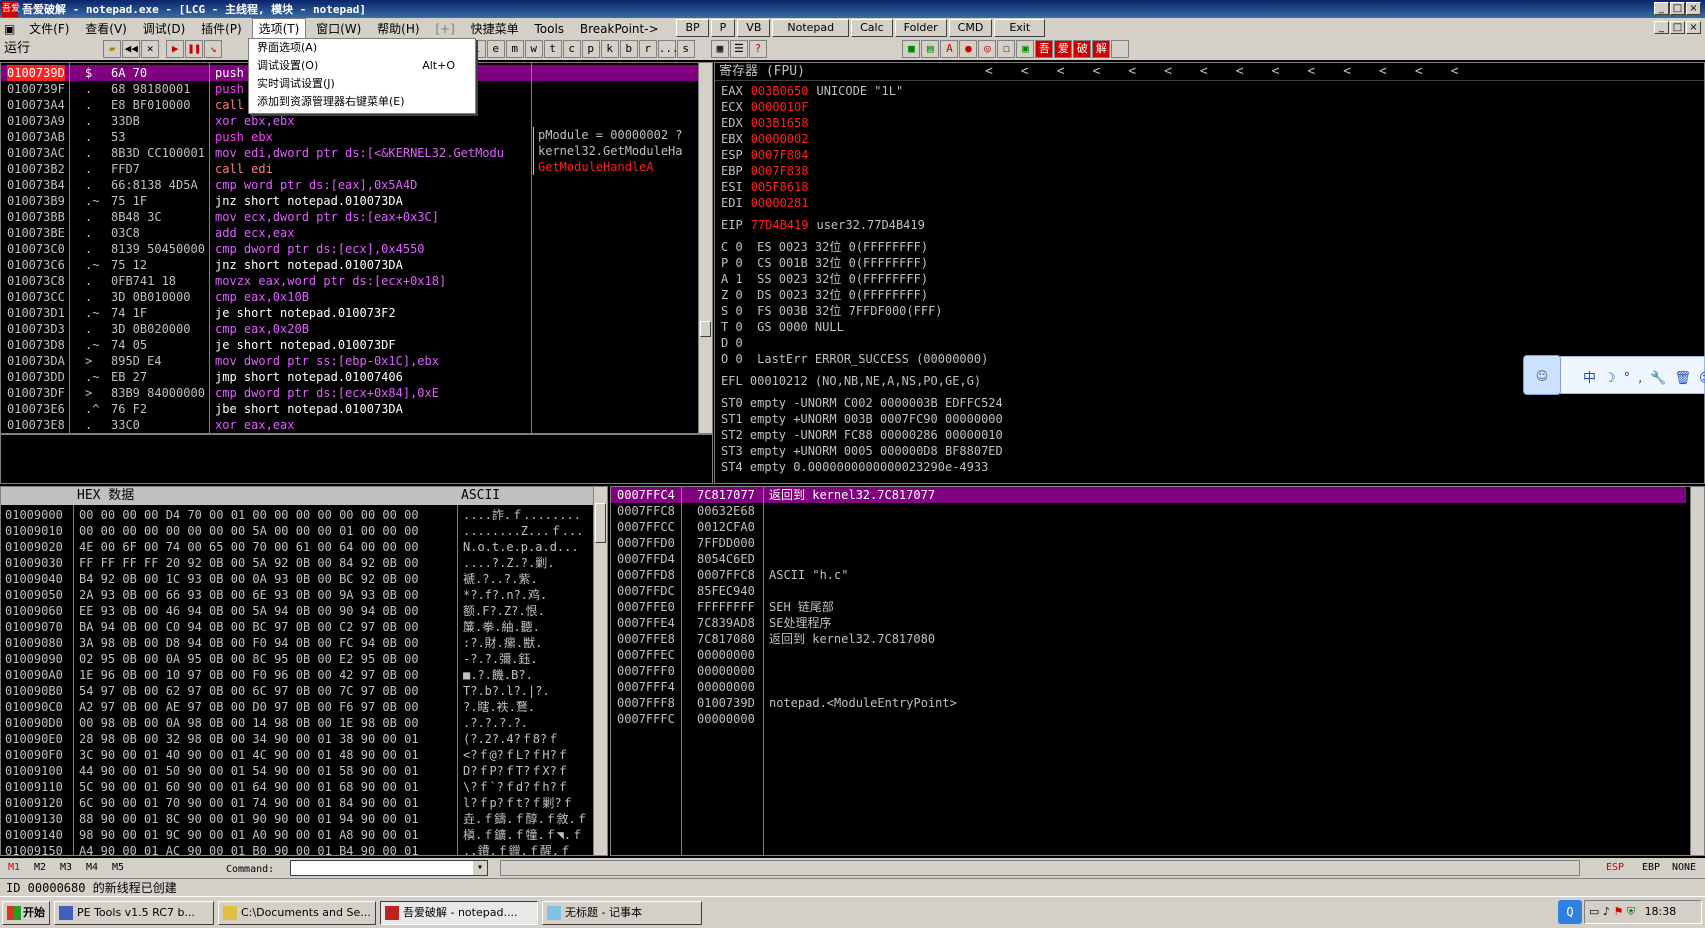 The height and width of the screenshot is (928, 1705). I want to click on flag-row: A 1 SS 0023 32位 0(FFFFFFFF), so click(971, 279).